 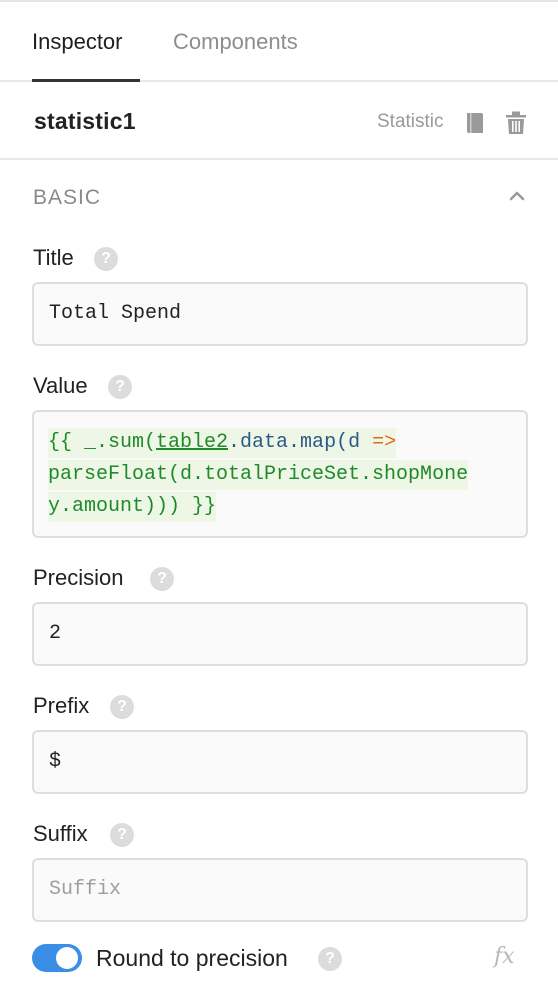 What do you see at coordinates (102, 442) in the screenshot?
I see `code-token: {{ _.sum(` at bounding box center [102, 442].